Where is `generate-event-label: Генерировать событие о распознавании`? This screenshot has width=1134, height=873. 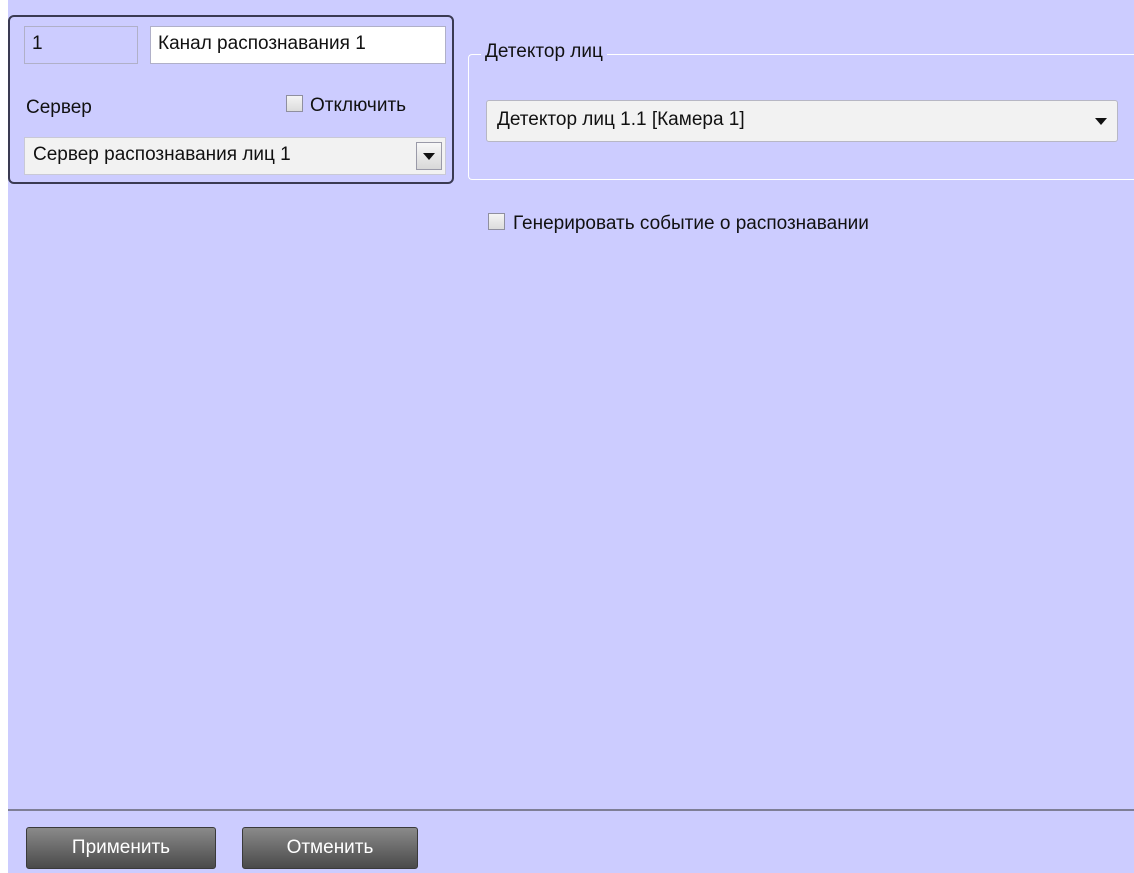 generate-event-label: Генерировать событие о распознавании is located at coordinates (691, 223).